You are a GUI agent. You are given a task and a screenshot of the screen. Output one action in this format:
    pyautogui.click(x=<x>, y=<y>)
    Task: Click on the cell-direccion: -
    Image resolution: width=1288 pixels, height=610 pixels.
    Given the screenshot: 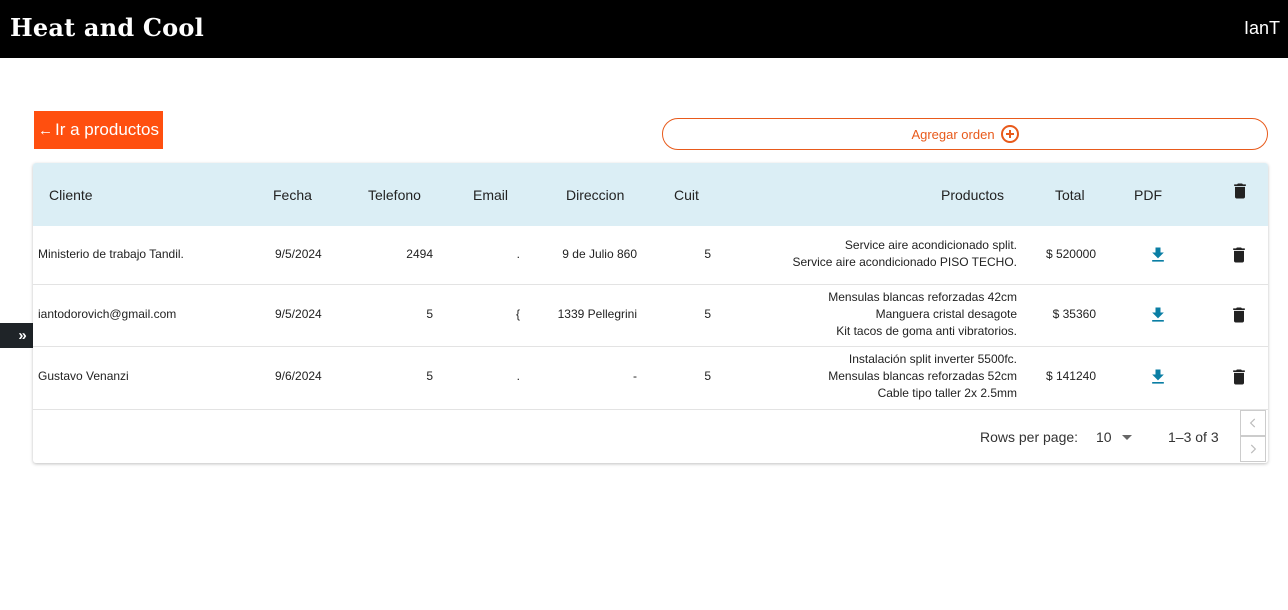 What is the action you would take?
    pyautogui.click(x=635, y=376)
    